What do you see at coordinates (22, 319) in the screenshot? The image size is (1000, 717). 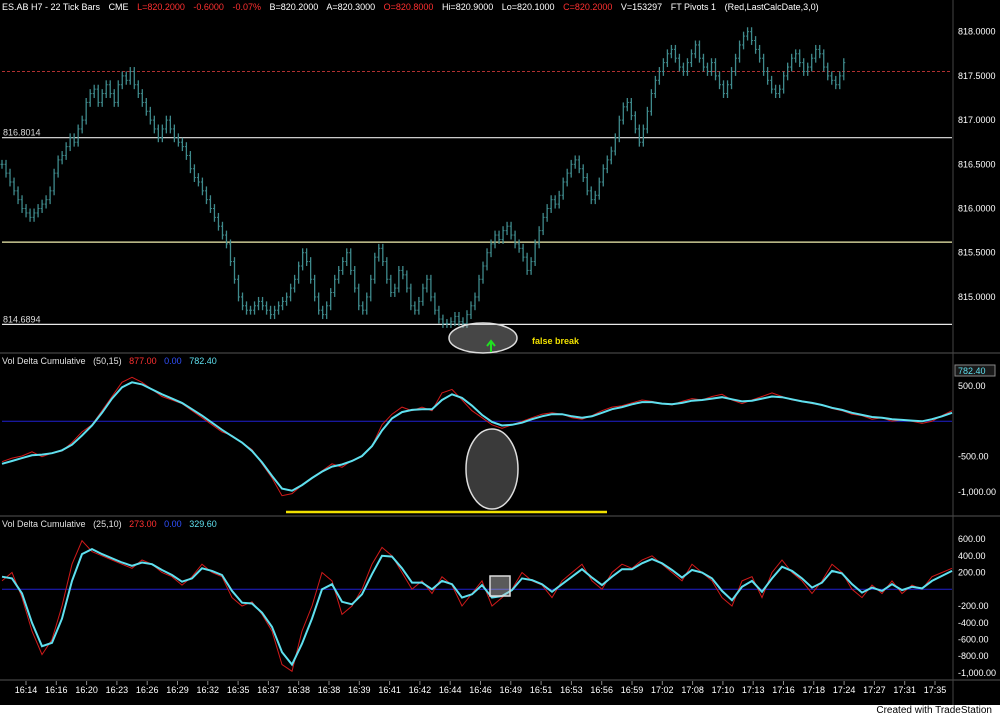 I see `pivot-line-label-2: 814.6894` at bounding box center [22, 319].